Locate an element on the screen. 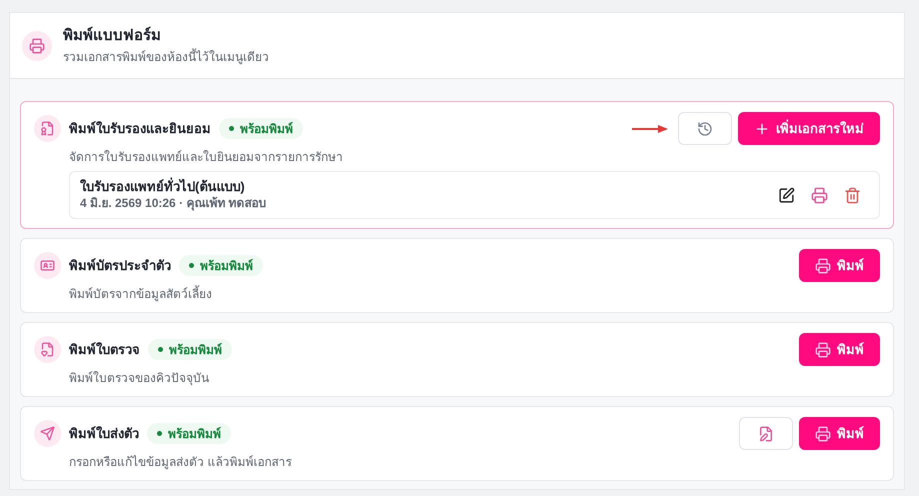 The image size is (919, 496). heart-document-icon is located at coordinates (47, 349).